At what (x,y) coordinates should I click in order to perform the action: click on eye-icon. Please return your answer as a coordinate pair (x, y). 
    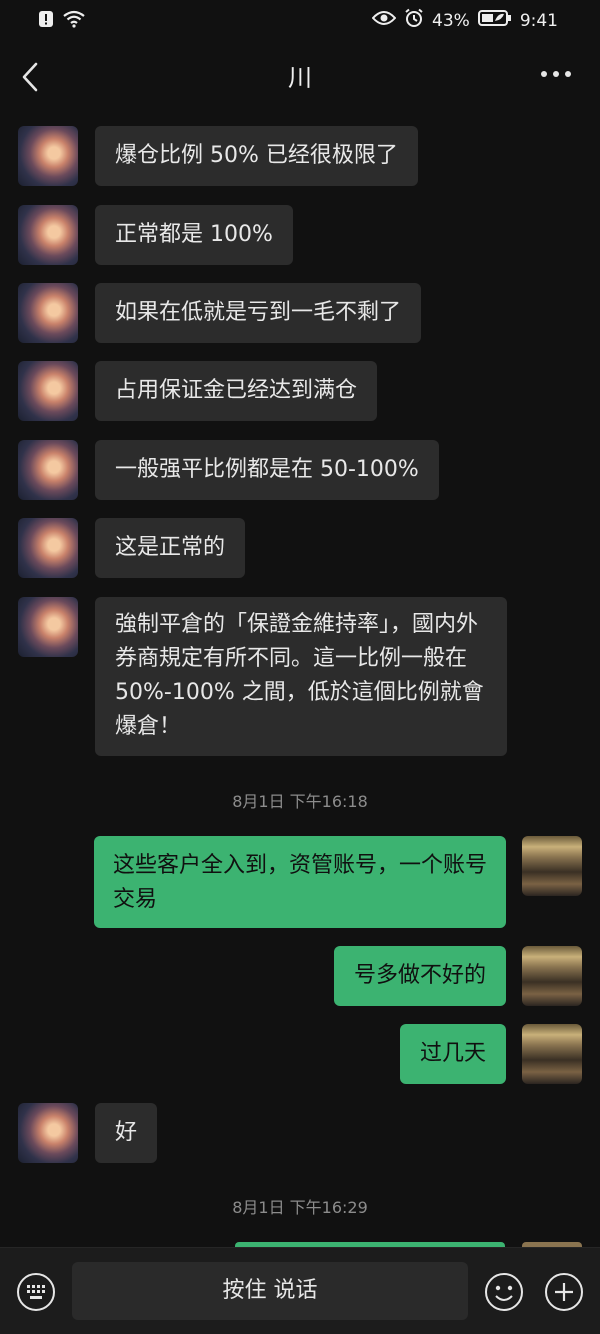
    Looking at the image, I should click on (384, 20).